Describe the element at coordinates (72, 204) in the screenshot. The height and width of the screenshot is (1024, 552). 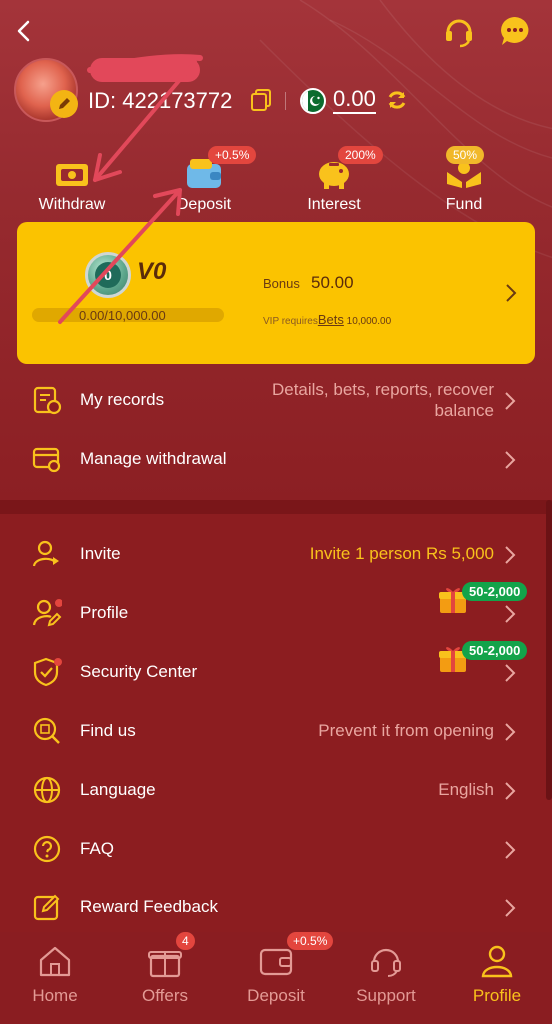
I see `withdraw-label: Withdraw` at that location.